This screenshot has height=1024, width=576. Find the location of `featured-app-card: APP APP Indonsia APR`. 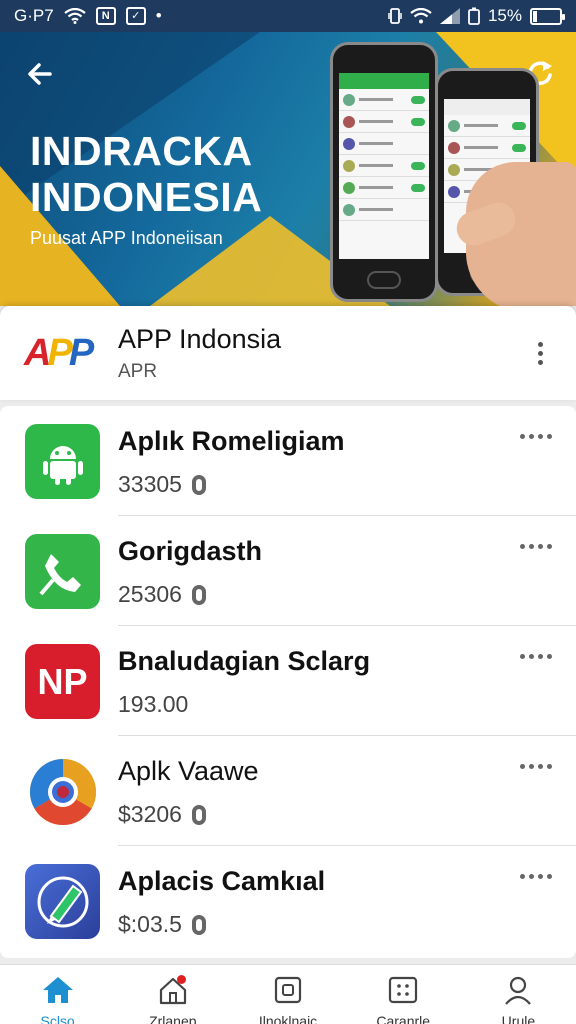

featured-app-card: APP APP Indonsia APR is located at coordinates (288, 353).